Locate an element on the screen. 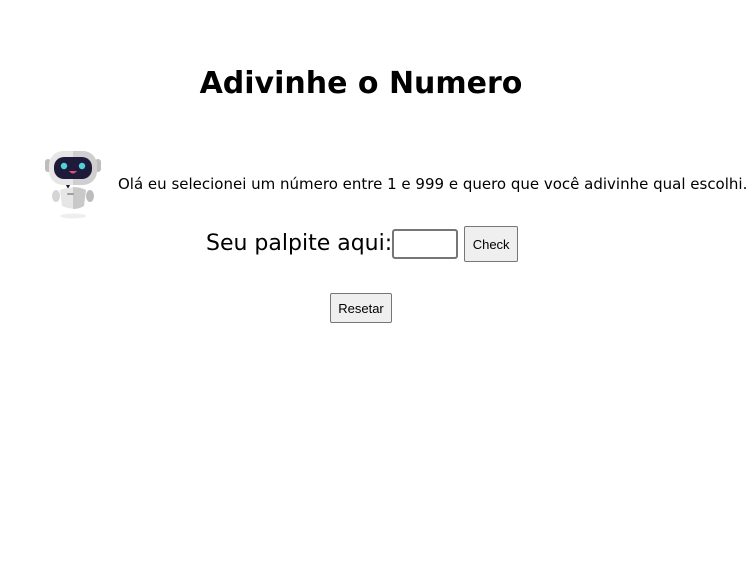  page-title: Adivinhe o Numero is located at coordinates (361, 83).